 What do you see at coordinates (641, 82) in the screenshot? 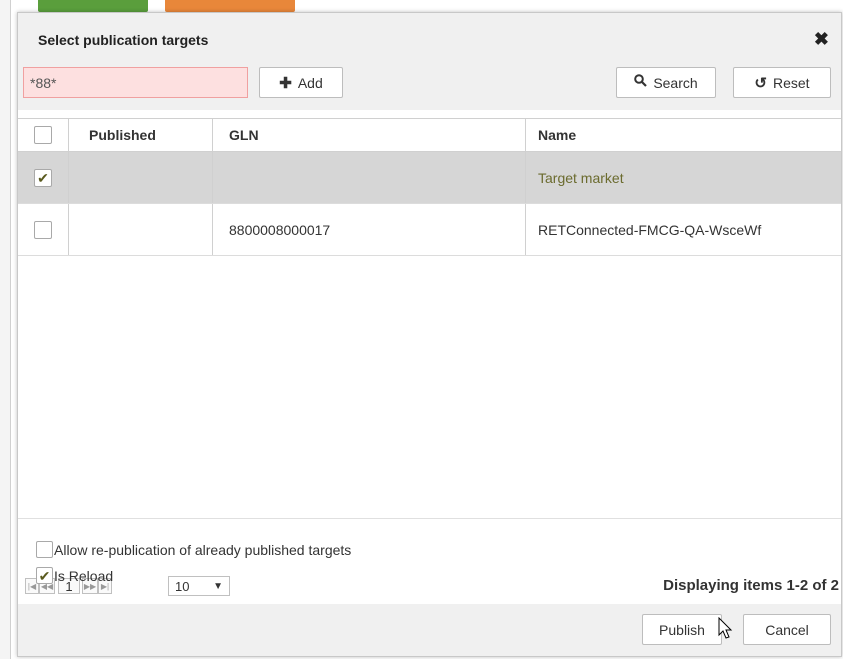
I see `search-icon` at bounding box center [641, 82].